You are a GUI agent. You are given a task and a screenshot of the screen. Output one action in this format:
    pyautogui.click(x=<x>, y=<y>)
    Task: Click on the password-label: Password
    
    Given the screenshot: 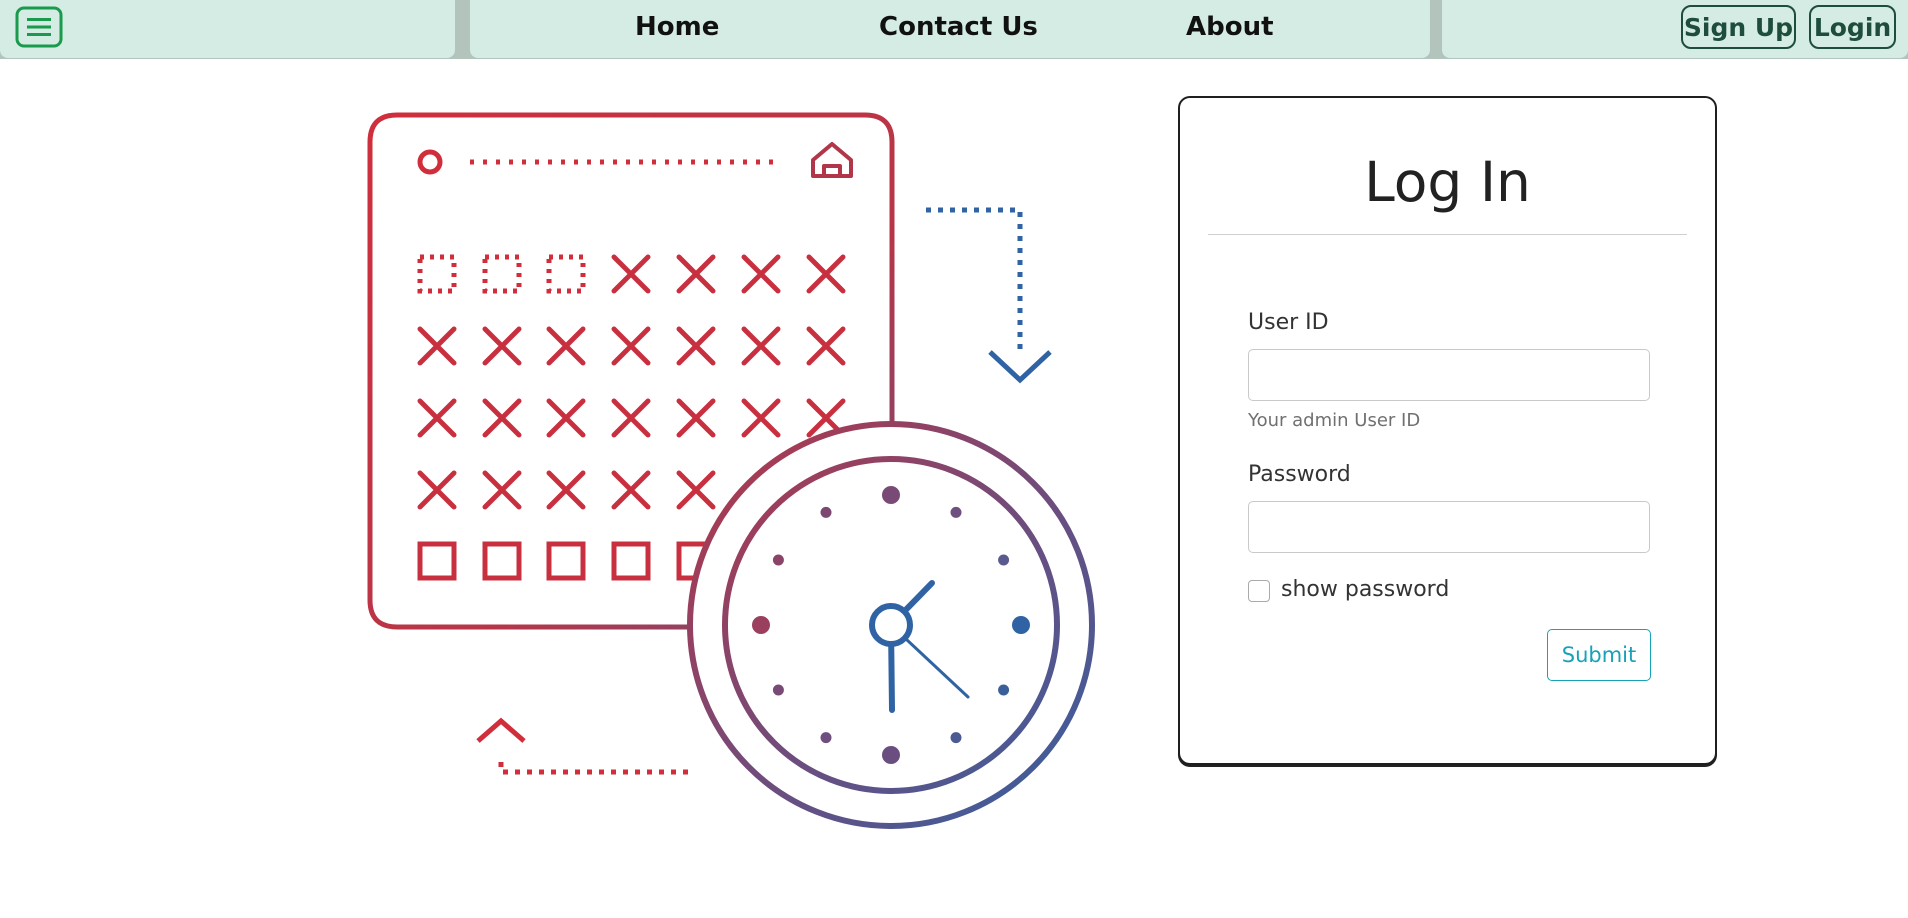 What is the action you would take?
    pyautogui.click(x=1299, y=474)
    